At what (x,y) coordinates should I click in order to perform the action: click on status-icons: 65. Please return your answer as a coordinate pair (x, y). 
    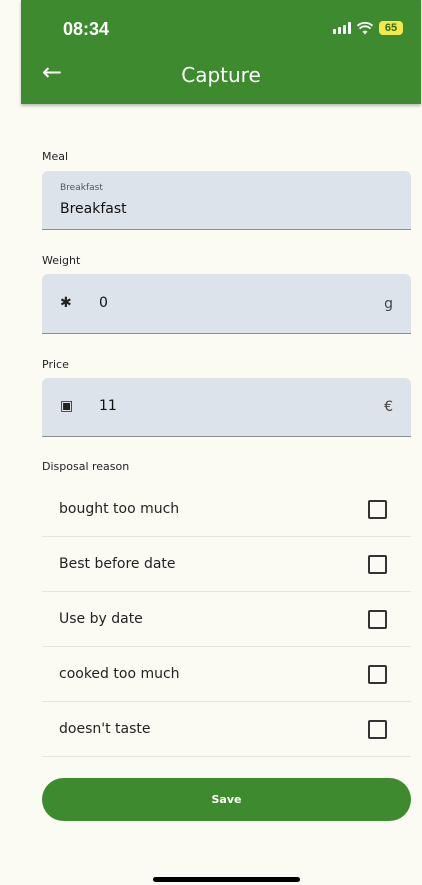
    Looking at the image, I should click on (368, 28).